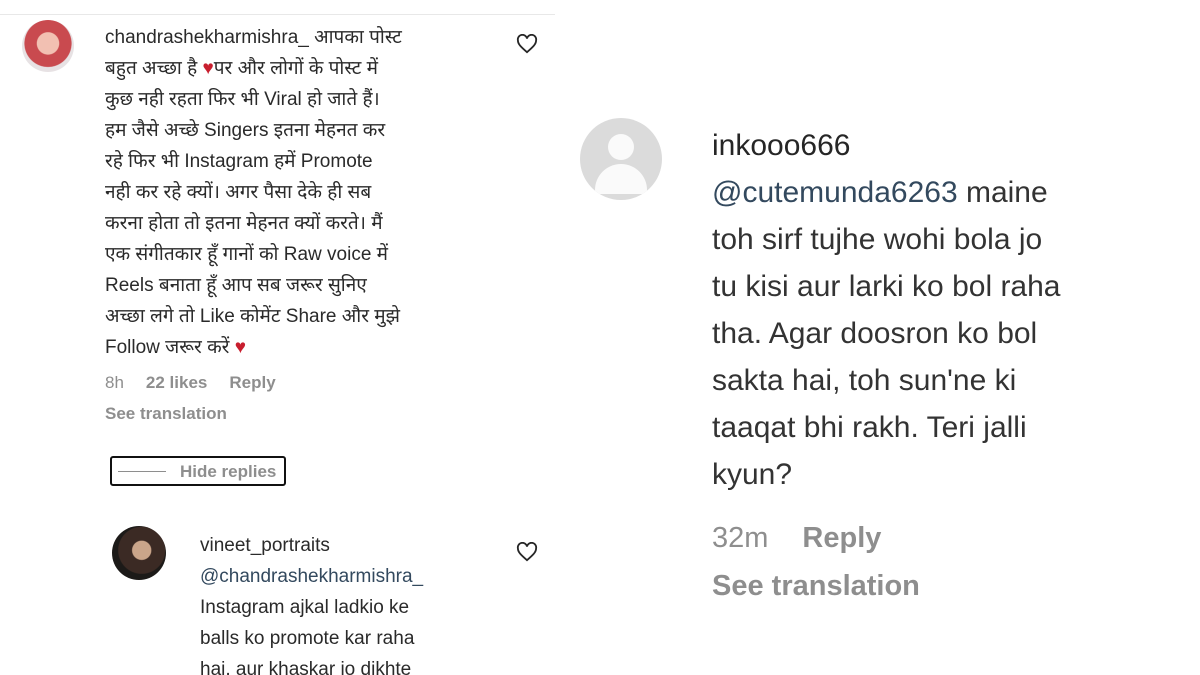 The image size is (1200, 675). What do you see at coordinates (277, 14) in the screenshot?
I see `divider` at bounding box center [277, 14].